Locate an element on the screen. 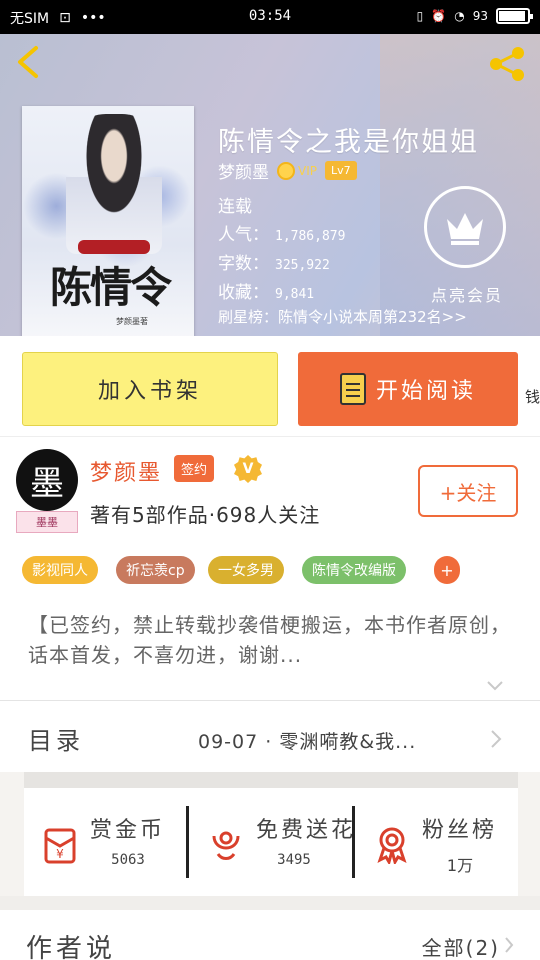 The width and height of the screenshot is (540, 960). author-name: 梦颜墨 is located at coordinates (243, 170).